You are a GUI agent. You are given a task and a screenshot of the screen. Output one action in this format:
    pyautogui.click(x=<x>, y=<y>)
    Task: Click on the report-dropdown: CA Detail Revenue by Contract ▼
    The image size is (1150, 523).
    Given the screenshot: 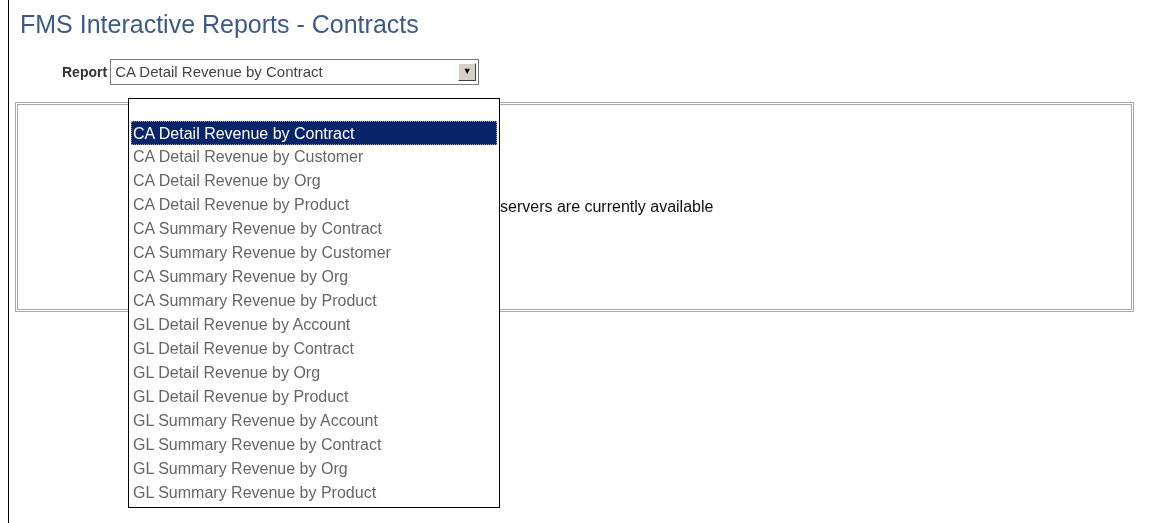 What is the action you would take?
    pyautogui.click(x=295, y=72)
    